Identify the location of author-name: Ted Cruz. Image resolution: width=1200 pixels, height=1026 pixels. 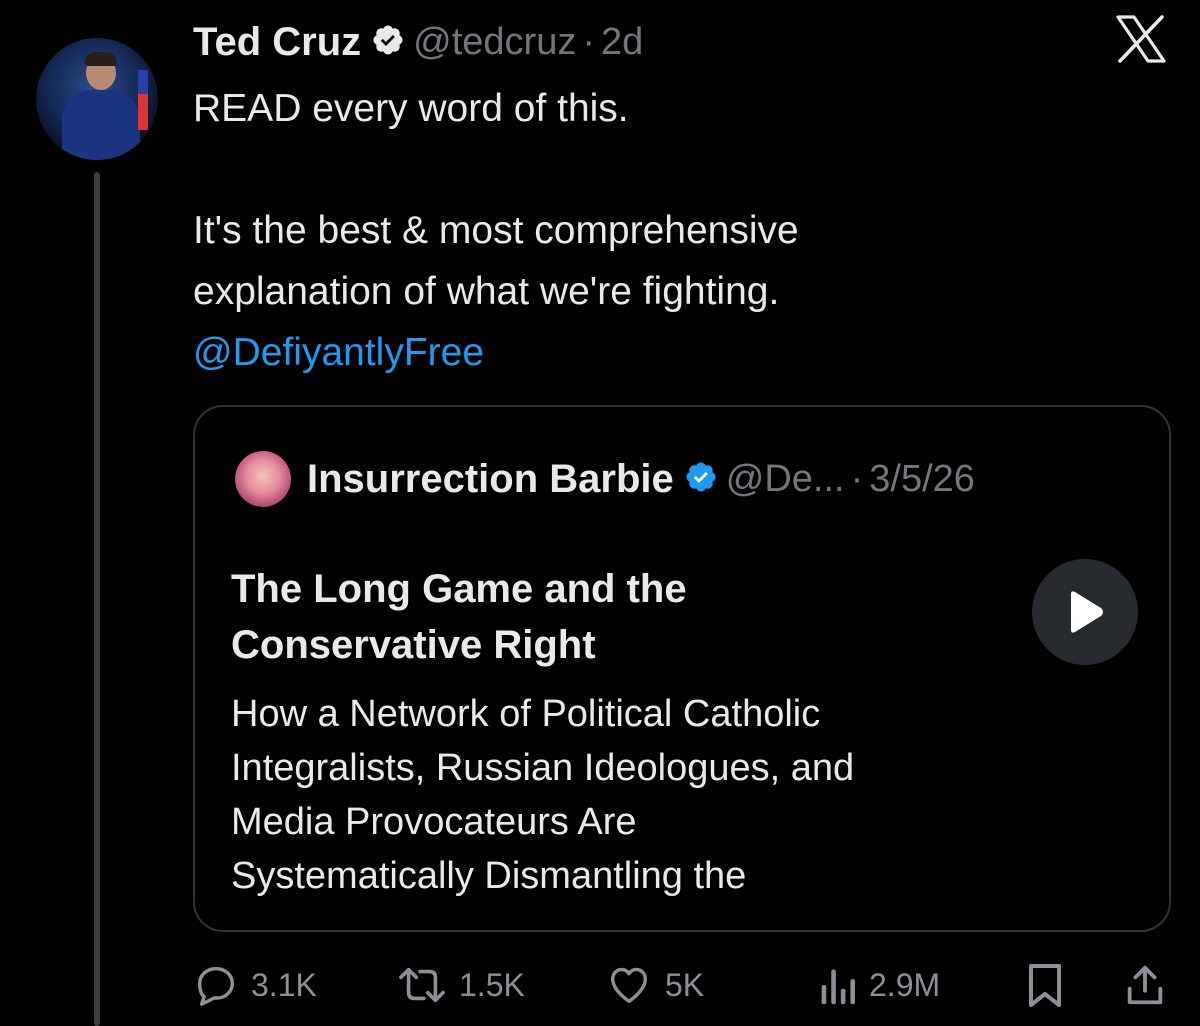
(277, 42).